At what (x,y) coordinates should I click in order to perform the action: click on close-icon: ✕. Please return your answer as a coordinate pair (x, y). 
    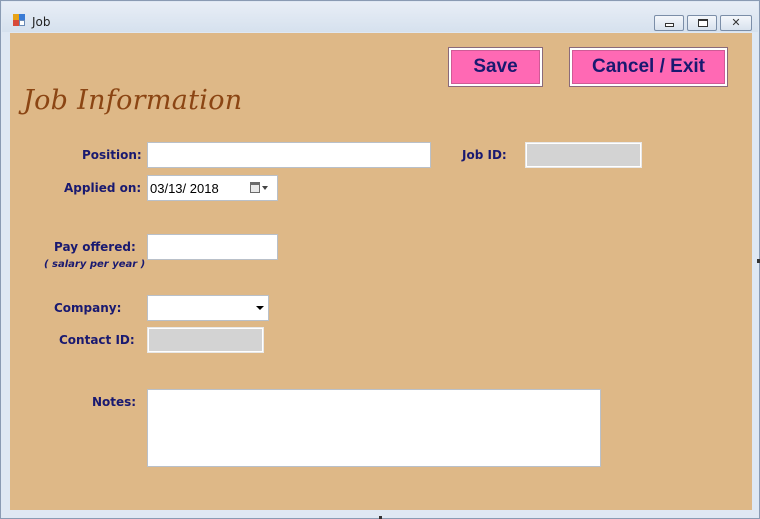
    Looking at the image, I should click on (736, 22).